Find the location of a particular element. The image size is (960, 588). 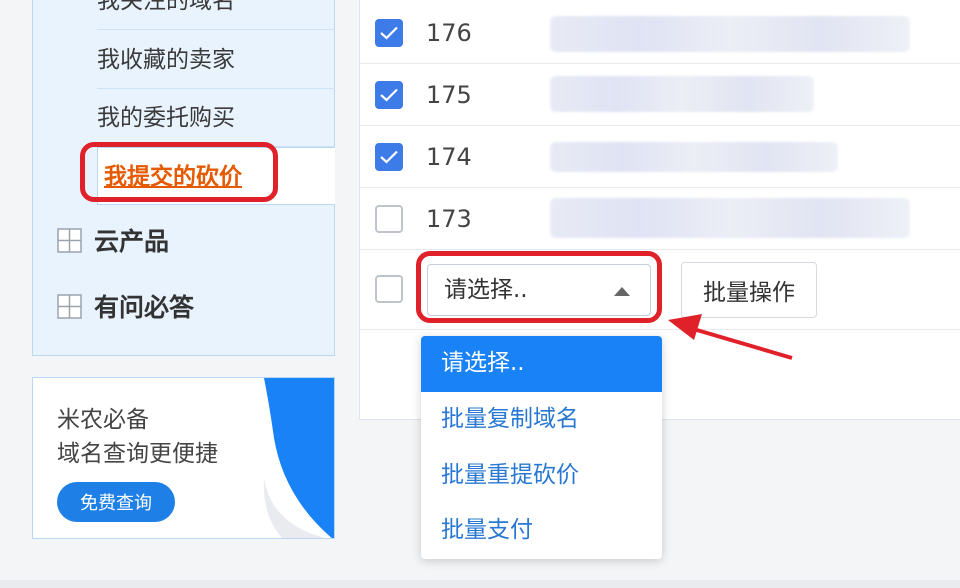

select-value: 请选择.. is located at coordinates (486, 290).